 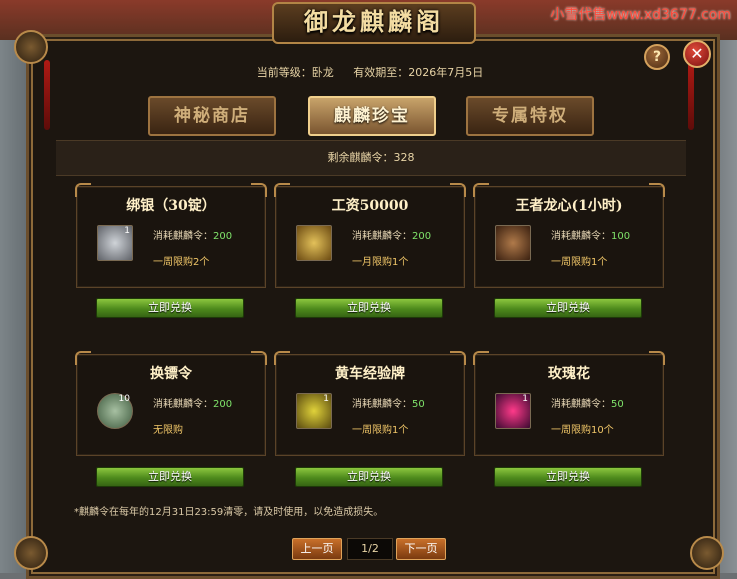 I want to click on item-name: 工资50000, so click(x=370, y=206).